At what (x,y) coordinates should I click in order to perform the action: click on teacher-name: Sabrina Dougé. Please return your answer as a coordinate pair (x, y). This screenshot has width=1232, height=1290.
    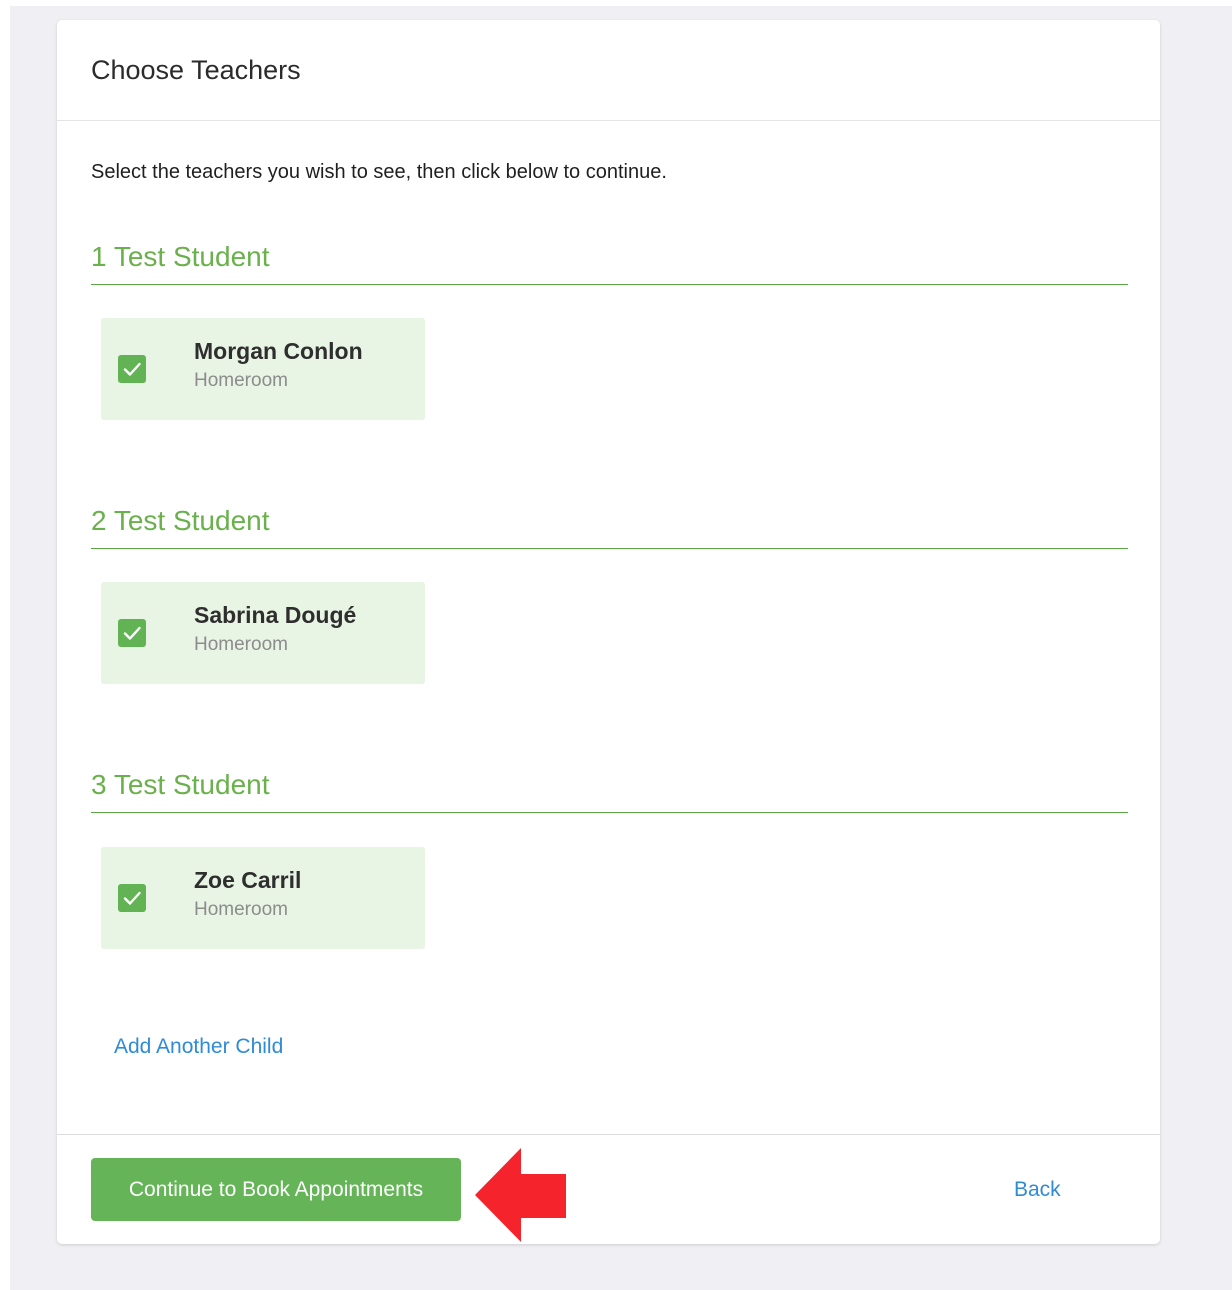
    Looking at the image, I should click on (275, 615).